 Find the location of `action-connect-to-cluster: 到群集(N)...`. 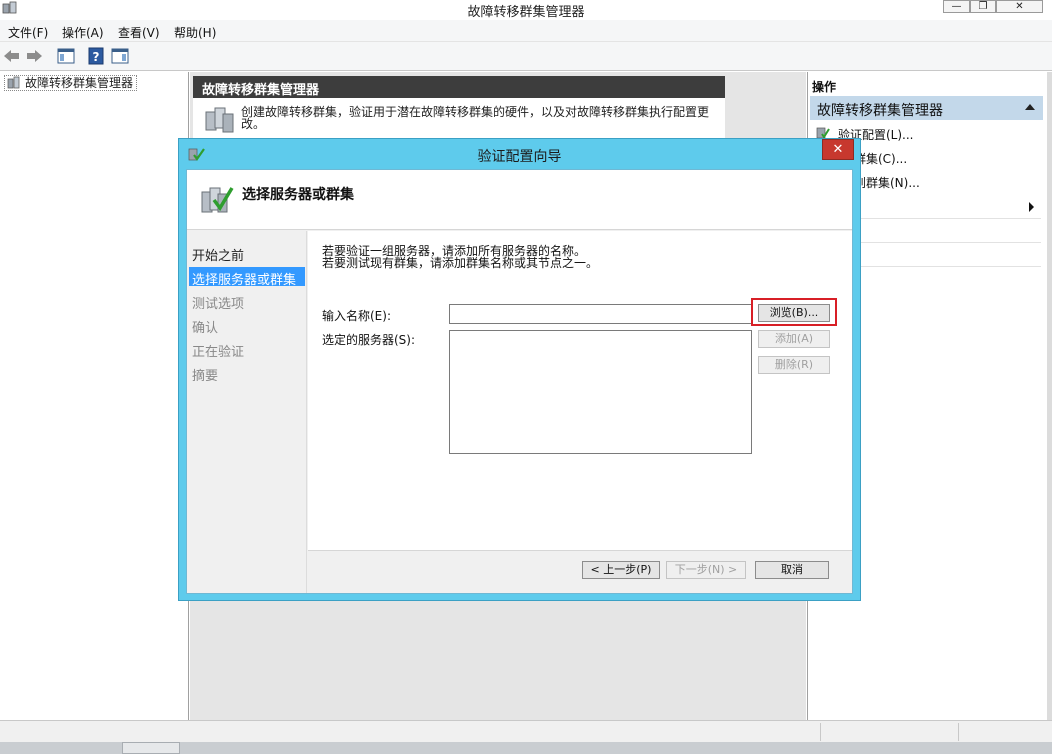

action-connect-to-cluster: 到群集(N)... is located at coordinates (887, 182).